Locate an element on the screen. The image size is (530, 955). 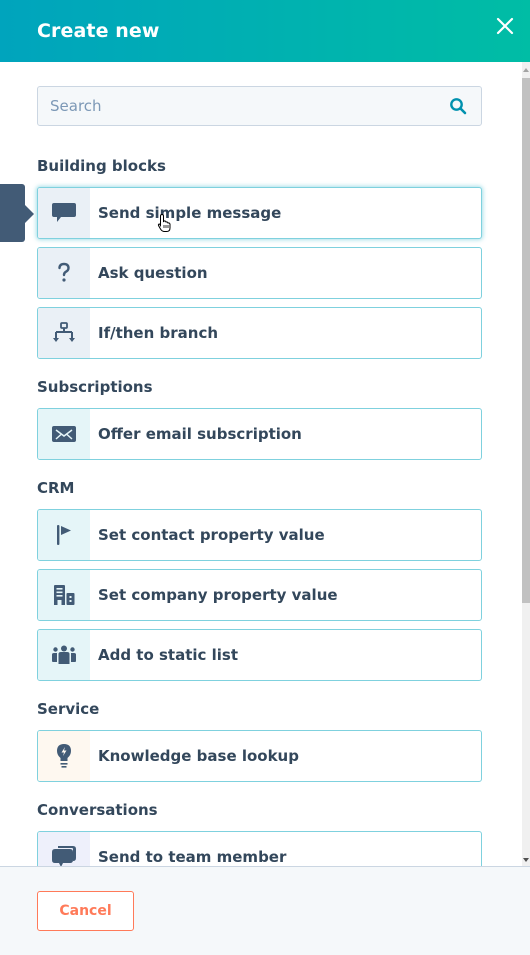
scrollbar-thumb is located at coordinates (526, 340).